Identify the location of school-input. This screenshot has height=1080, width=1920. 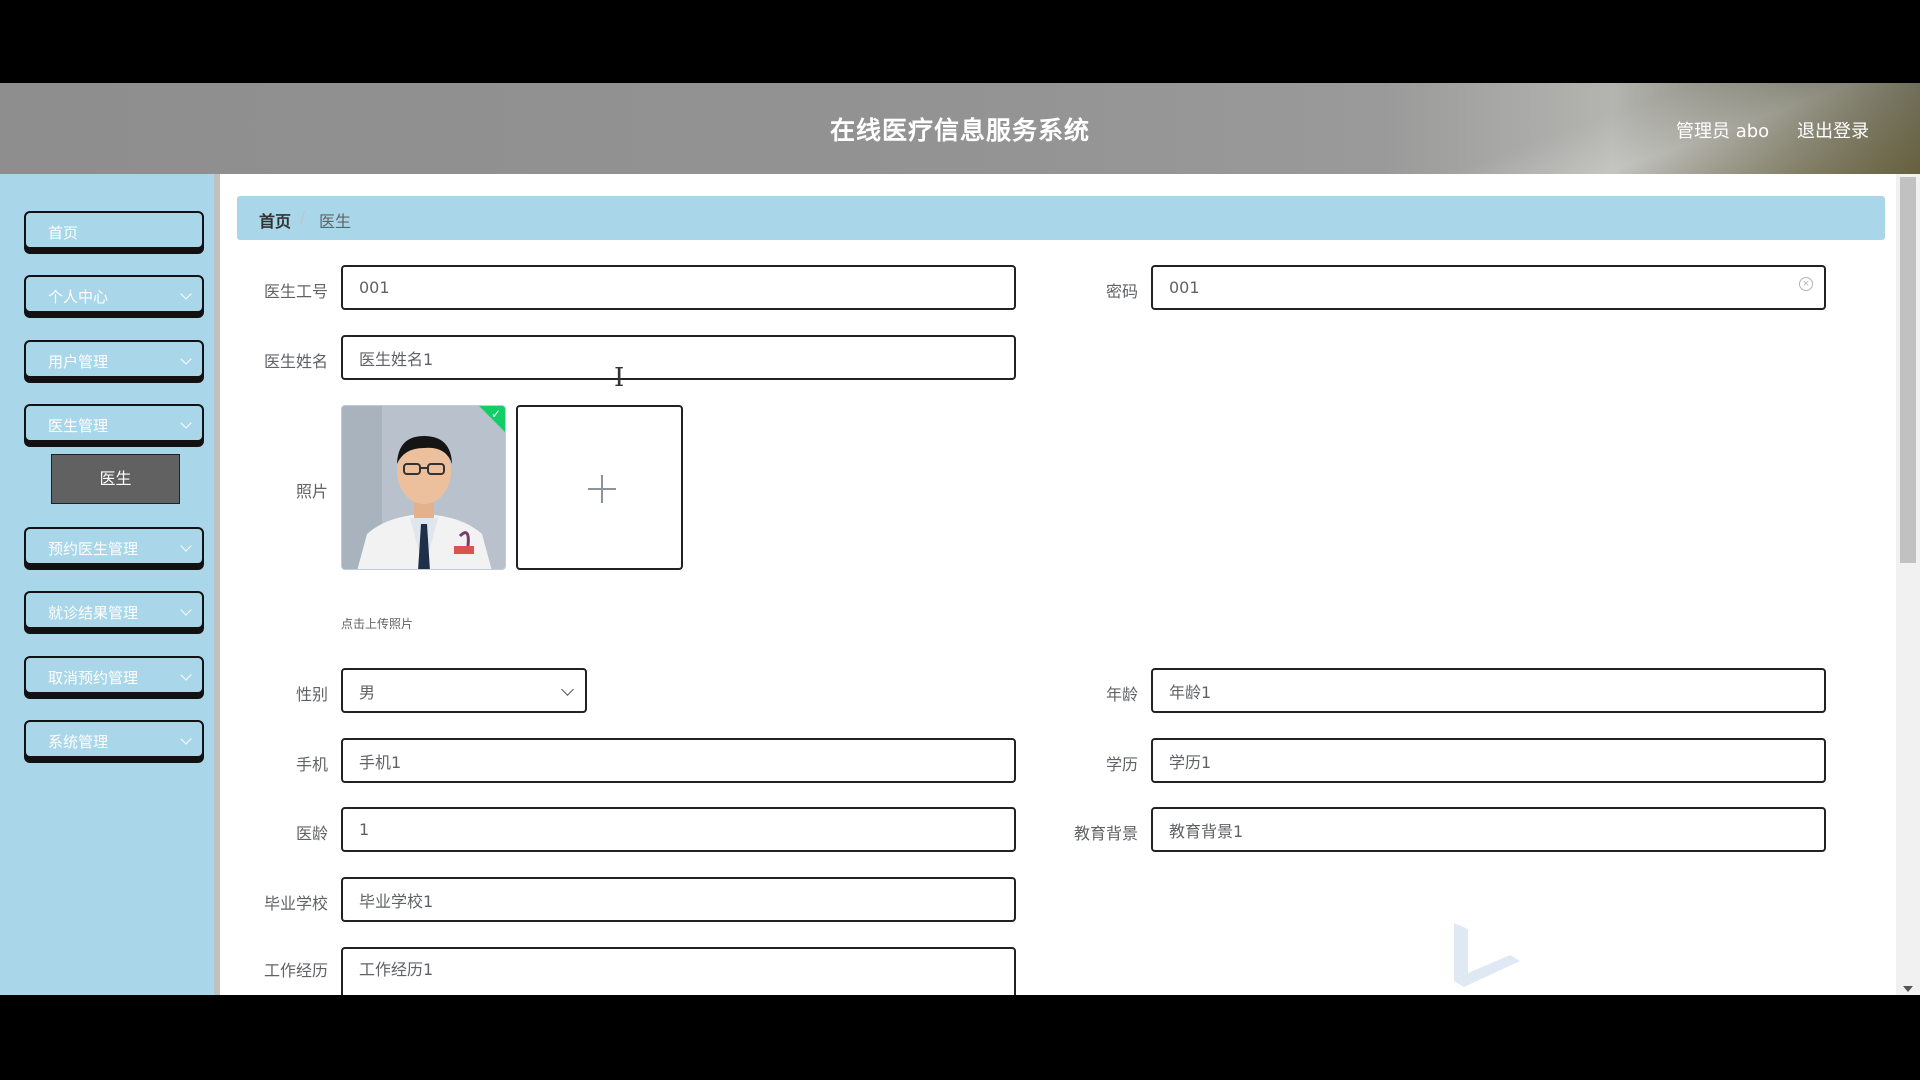
(678, 899).